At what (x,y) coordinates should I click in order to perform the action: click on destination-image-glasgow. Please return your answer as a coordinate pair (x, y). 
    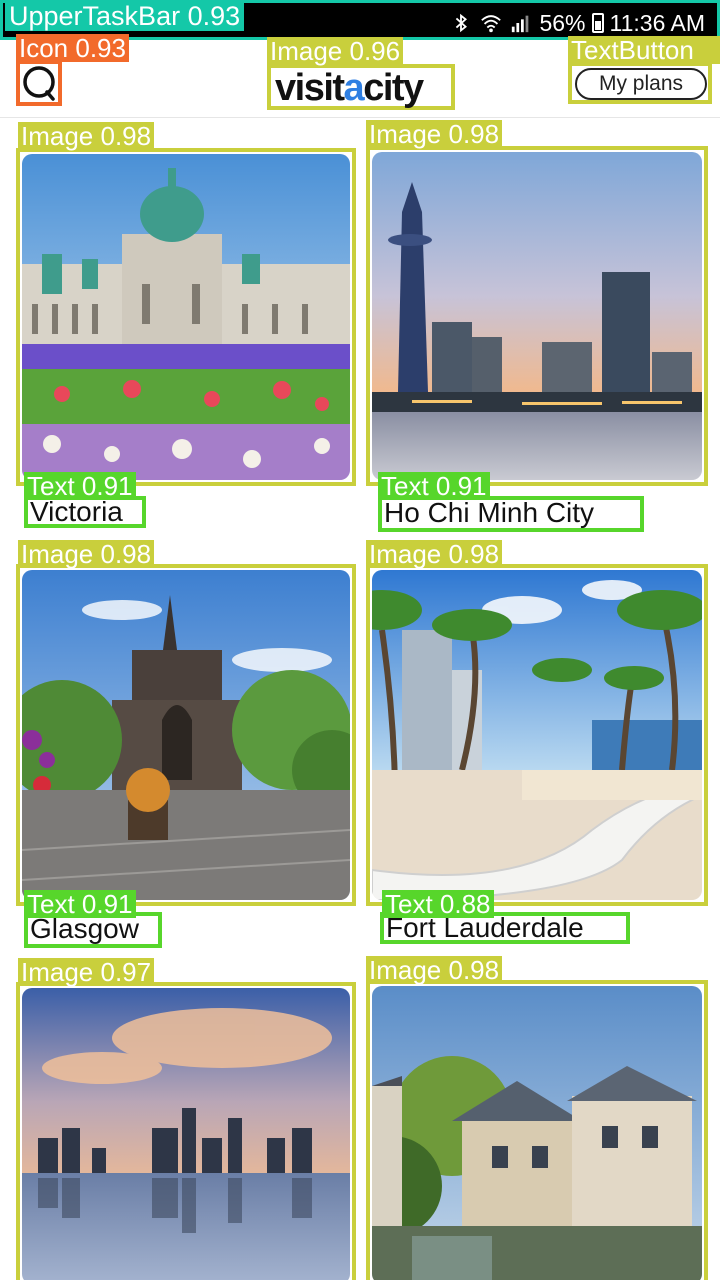
    Looking at the image, I should click on (186, 735).